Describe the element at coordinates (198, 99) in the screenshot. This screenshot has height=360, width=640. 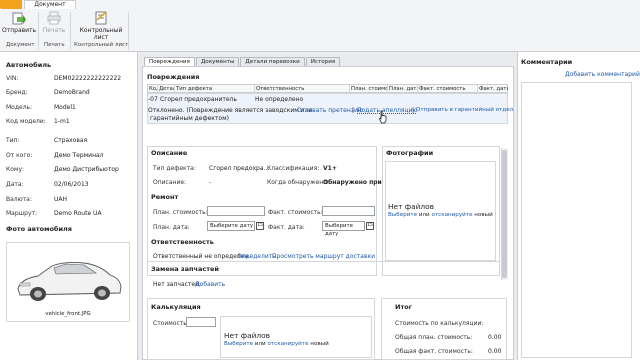
I see `row-defect: Сгорел предохранитель` at that location.